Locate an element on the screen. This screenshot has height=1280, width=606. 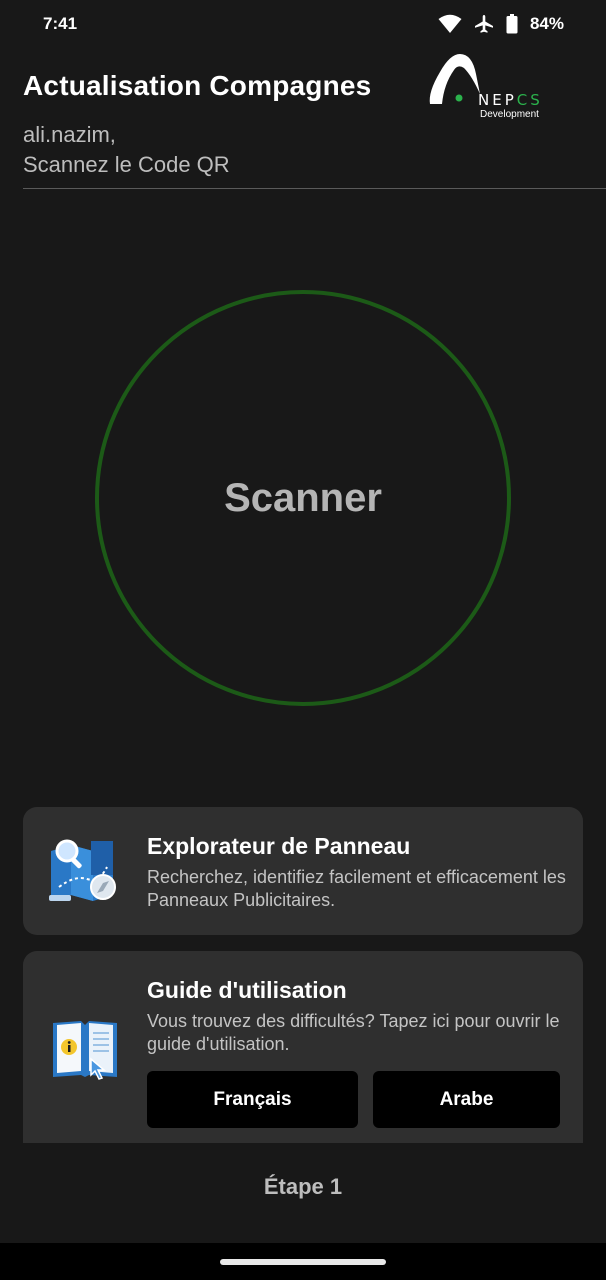
guide-book-icon is located at coordinates (85, 1051).